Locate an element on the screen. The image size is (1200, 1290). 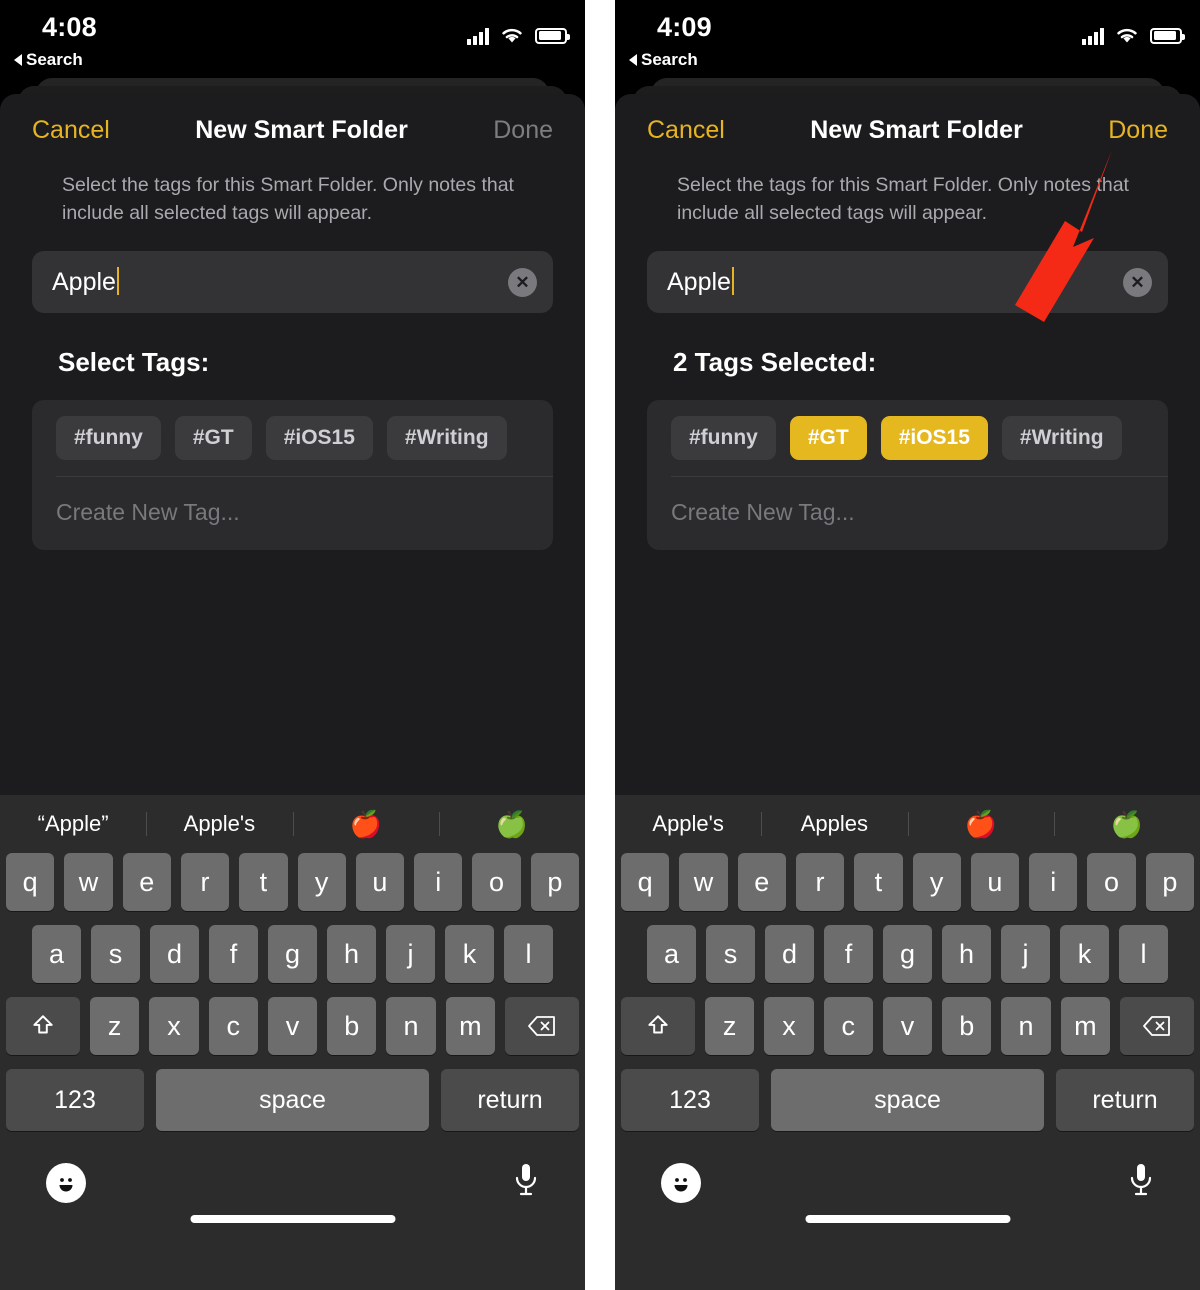
suggestion-item: “Apple” is located at coordinates (73, 824).